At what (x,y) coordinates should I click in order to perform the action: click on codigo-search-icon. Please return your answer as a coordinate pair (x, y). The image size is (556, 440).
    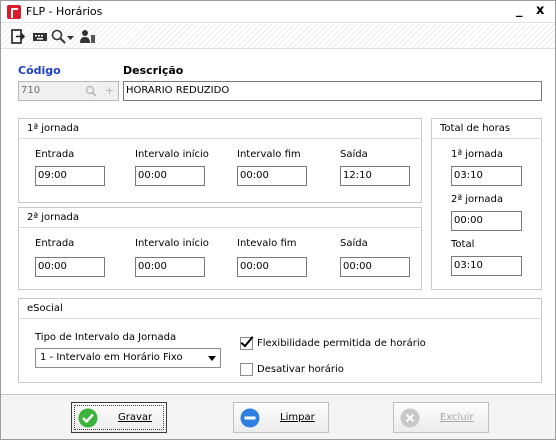
    Looking at the image, I should click on (91, 91).